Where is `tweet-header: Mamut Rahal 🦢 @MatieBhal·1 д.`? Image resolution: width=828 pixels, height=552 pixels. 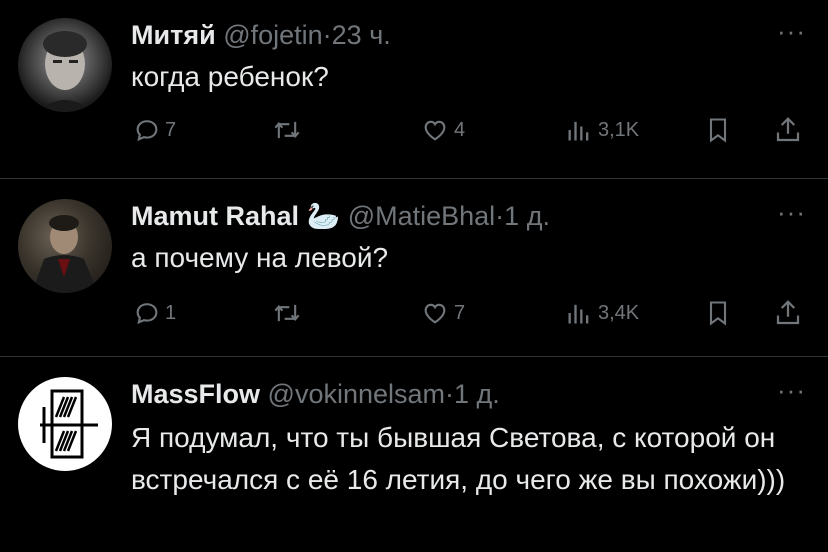 tweet-header: Mamut Rahal 🦢 @MatieBhal·1 д. is located at coordinates (340, 216).